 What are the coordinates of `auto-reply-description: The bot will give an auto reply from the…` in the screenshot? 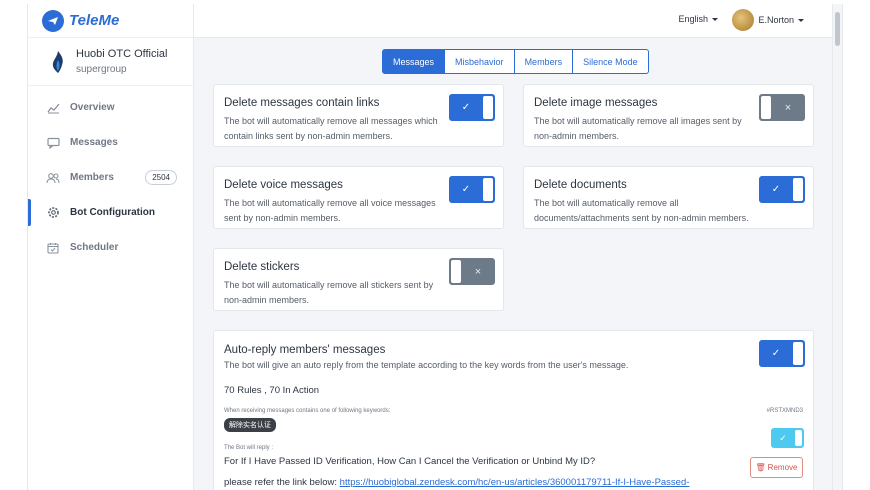 It's located at (426, 365).